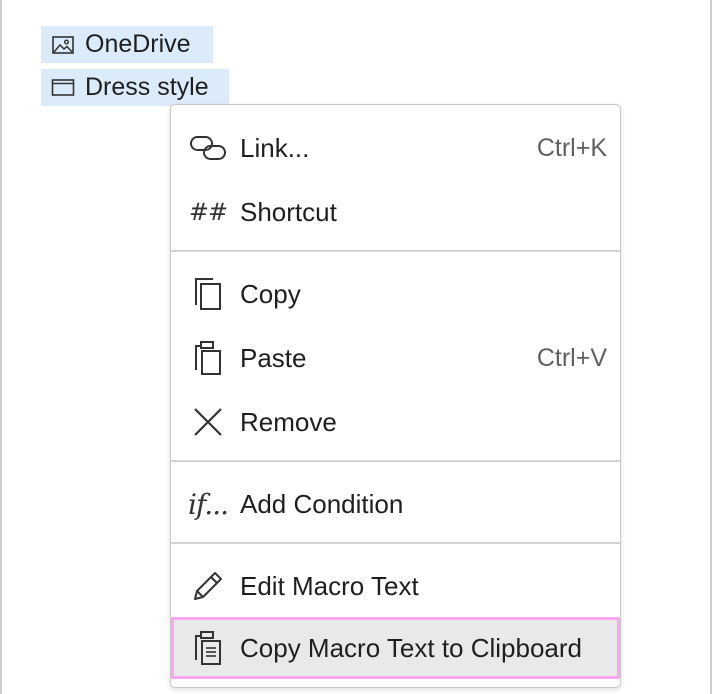  Describe the element at coordinates (395, 212) in the screenshot. I see `menu-item-shortcut: ## Shortcut` at that location.